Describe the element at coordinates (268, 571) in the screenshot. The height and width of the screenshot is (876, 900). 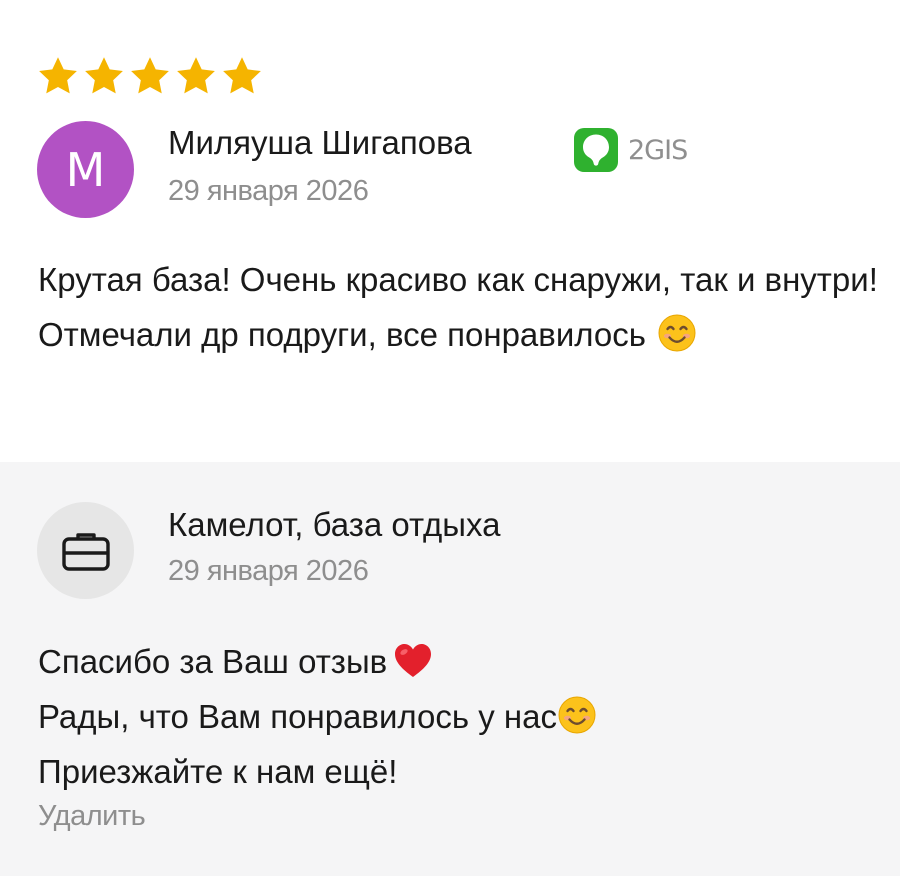
I see `reply-date: 29 января 2026` at that location.